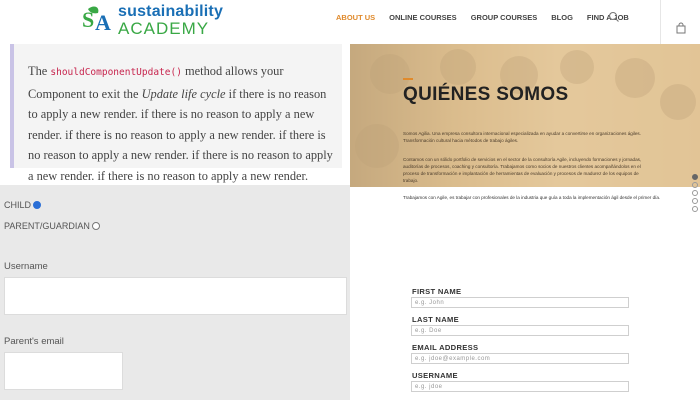 The height and width of the screenshot is (400, 700). I want to click on shopping-bag-icon, so click(681, 28).